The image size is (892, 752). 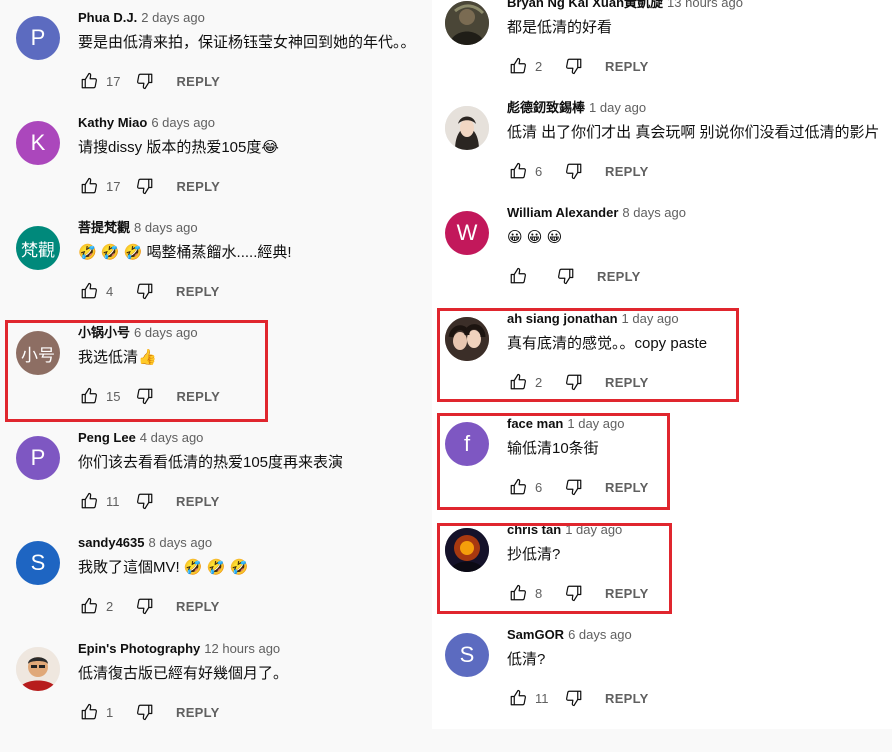 I want to click on comment-timestamp: 2 days ago, so click(x=173, y=17).